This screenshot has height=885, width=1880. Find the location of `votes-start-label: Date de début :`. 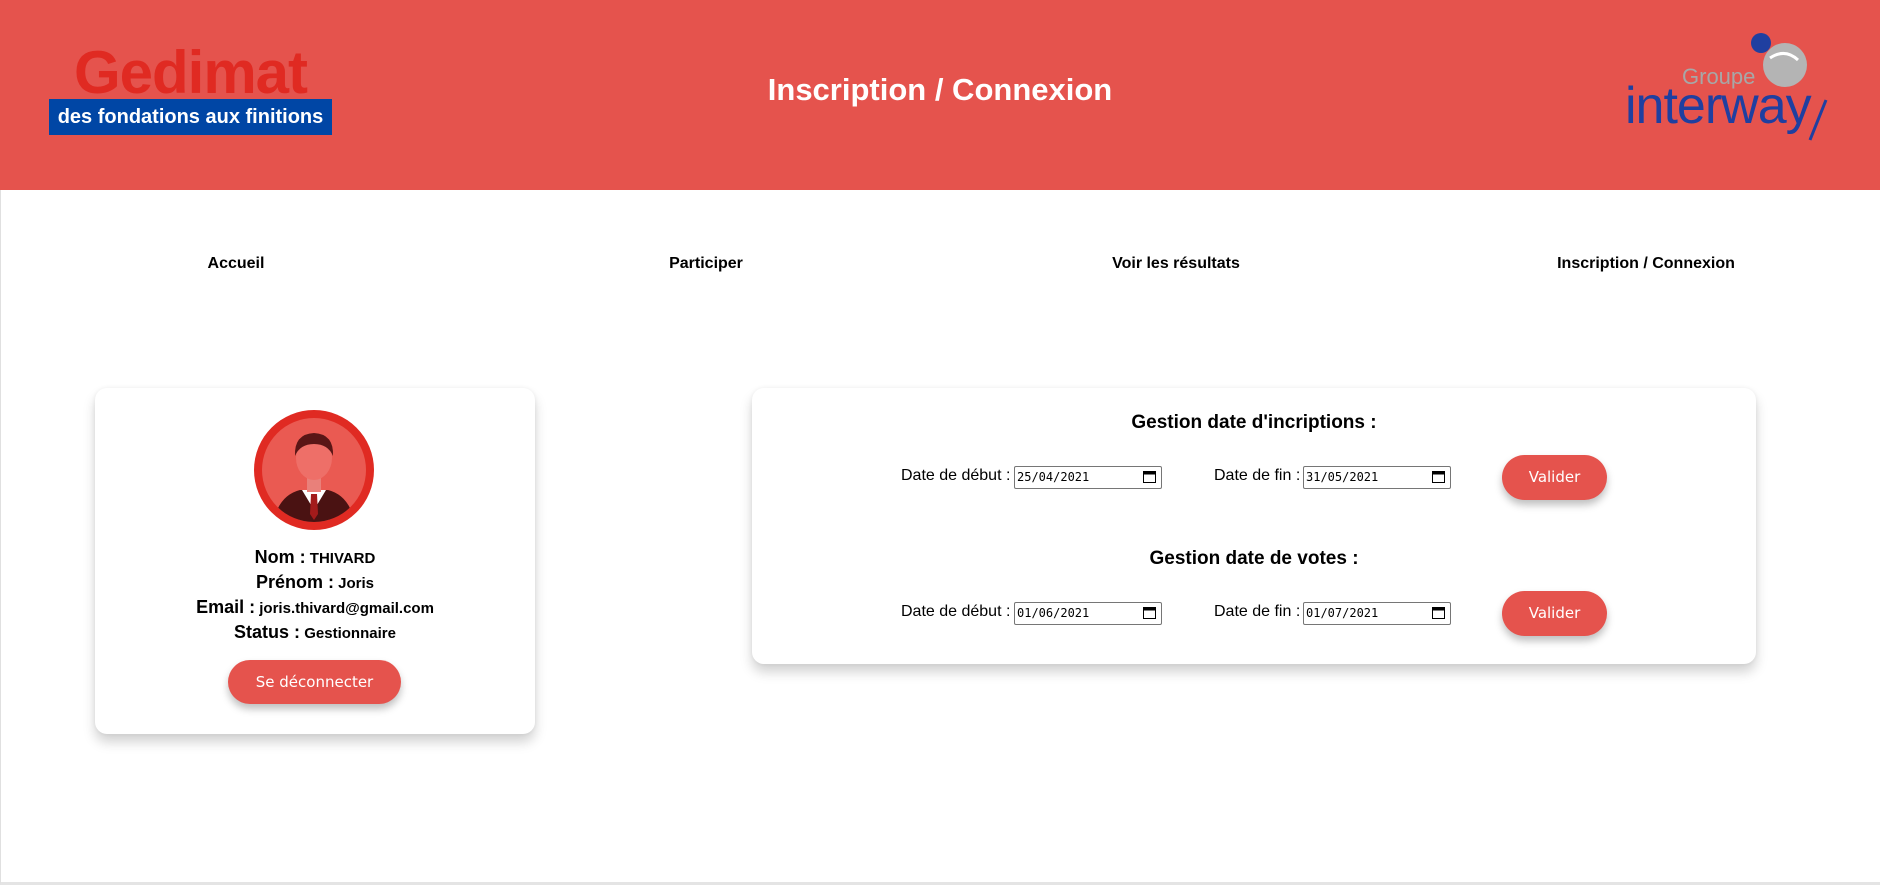

votes-start-label: Date de début : is located at coordinates (956, 611).